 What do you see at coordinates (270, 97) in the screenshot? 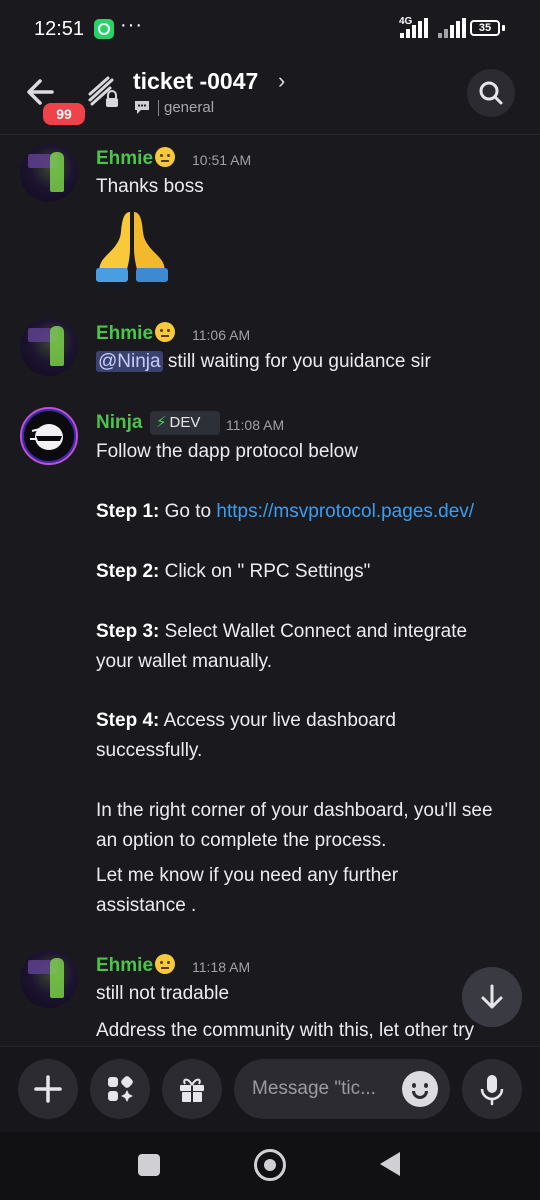
I see `channel-header: 99 ticket -0047 › general` at bounding box center [270, 97].